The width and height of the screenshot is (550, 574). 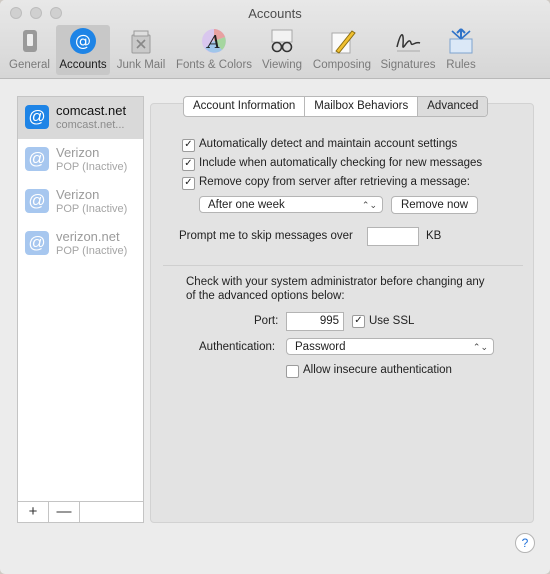 I want to click on auto-detect-checkbox: ✓, so click(x=188, y=145).